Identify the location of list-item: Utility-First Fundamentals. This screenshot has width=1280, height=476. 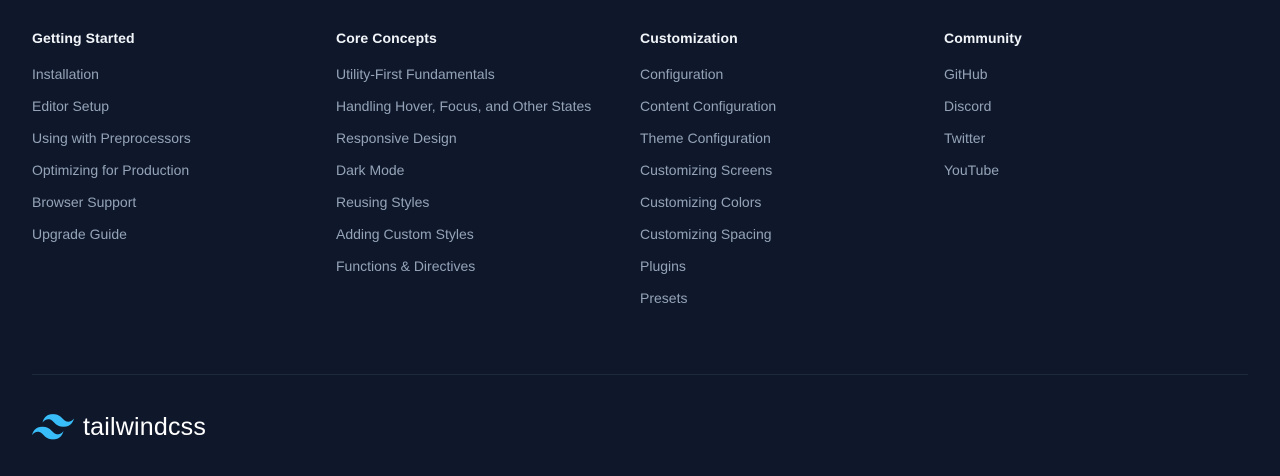
(488, 79).